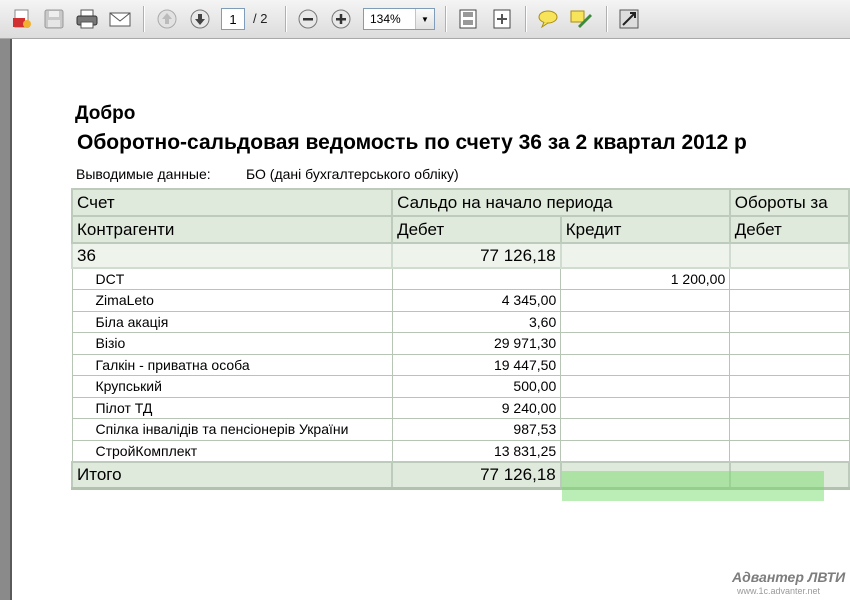 The image size is (850, 600). What do you see at coordinates (476, 343) in the screenshot?
I see `row-debit: 29 971,30` at bounding box center [476, 343].